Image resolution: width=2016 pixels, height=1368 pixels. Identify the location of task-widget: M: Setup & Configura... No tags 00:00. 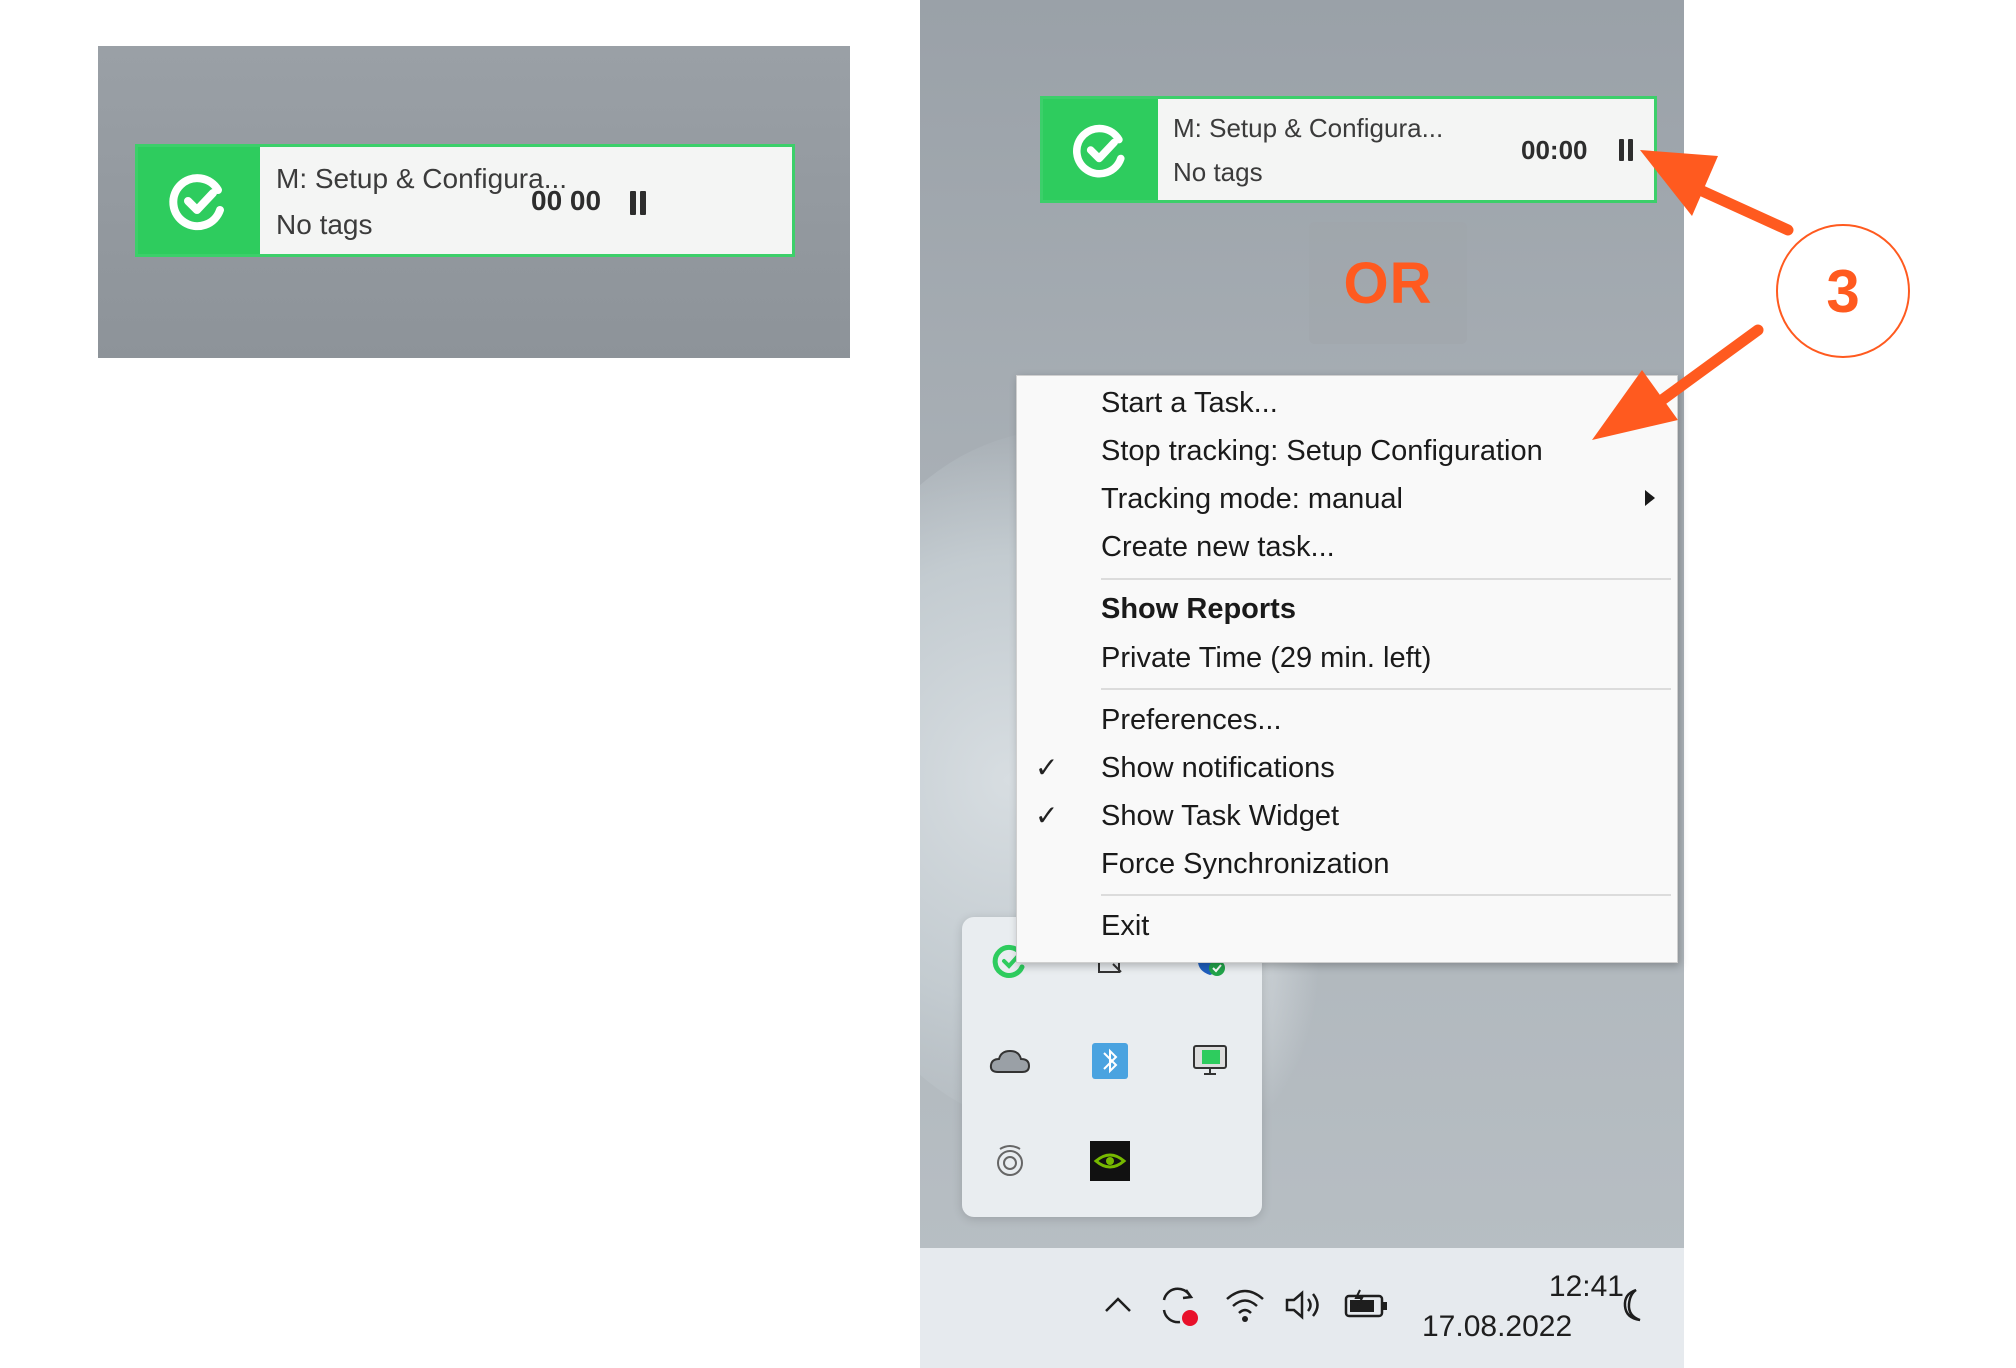
(1348, 149).